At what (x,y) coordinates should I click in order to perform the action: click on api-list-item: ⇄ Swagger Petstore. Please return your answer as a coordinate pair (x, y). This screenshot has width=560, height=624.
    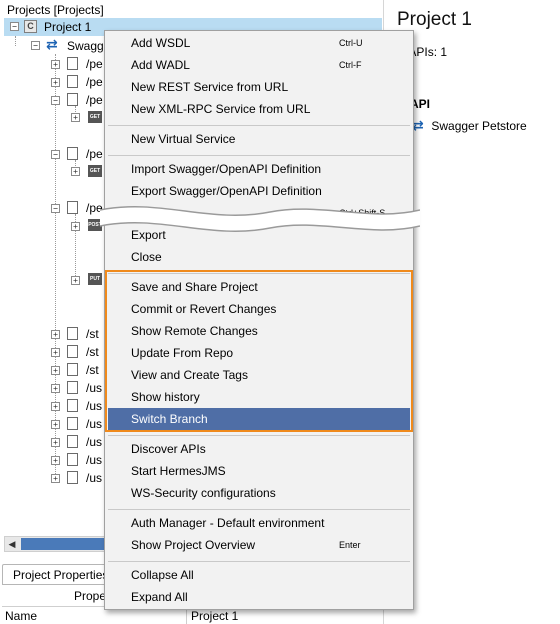
    Looking at the image, I should click on (469, 125).